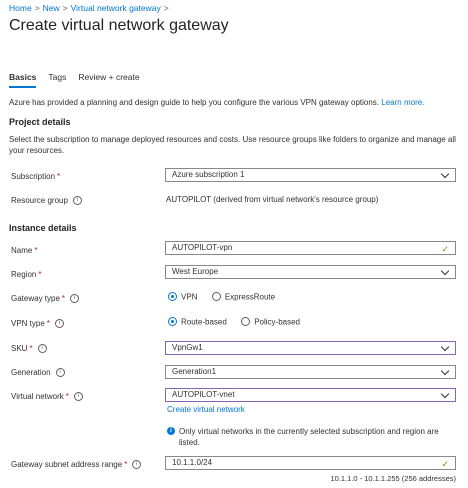 This screenshot has height=488, width=468. What do you see at coordinates (393, 478) in the screenshot?
I see `gateway-subnet-address-hint: 10.1.1.0 - 10.1.1.255 (256 addresses)` at bounding box center [393, 478].